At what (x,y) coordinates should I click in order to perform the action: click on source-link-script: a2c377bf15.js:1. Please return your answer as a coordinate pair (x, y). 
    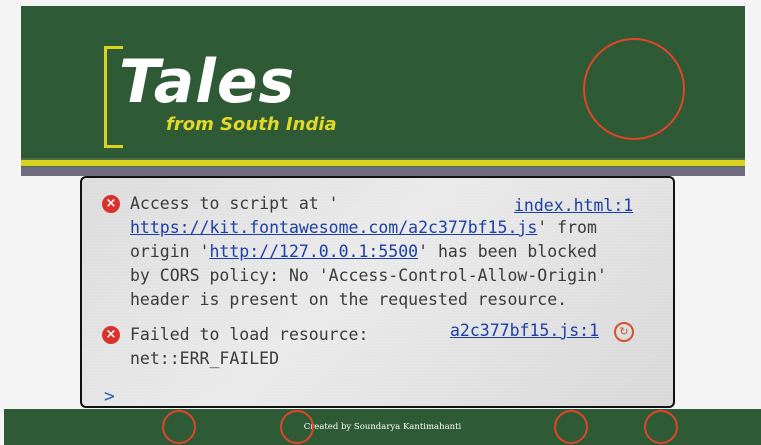
    Looking at the image, I should click on (524, 330).